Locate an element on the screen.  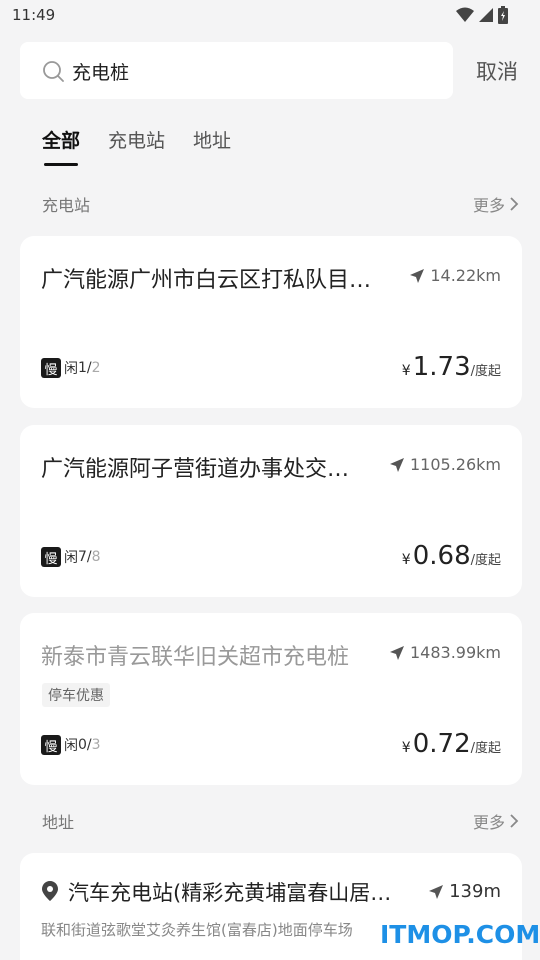
station-distance: 14.22km is located at coordinates (455, 275).